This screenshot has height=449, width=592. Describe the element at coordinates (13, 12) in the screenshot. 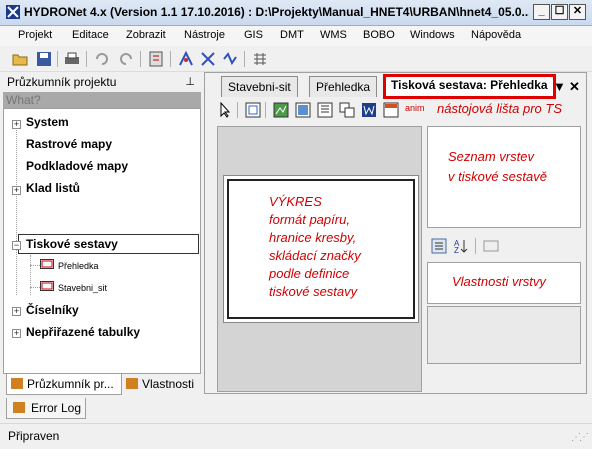

I see `app-logo-icon` at that location.